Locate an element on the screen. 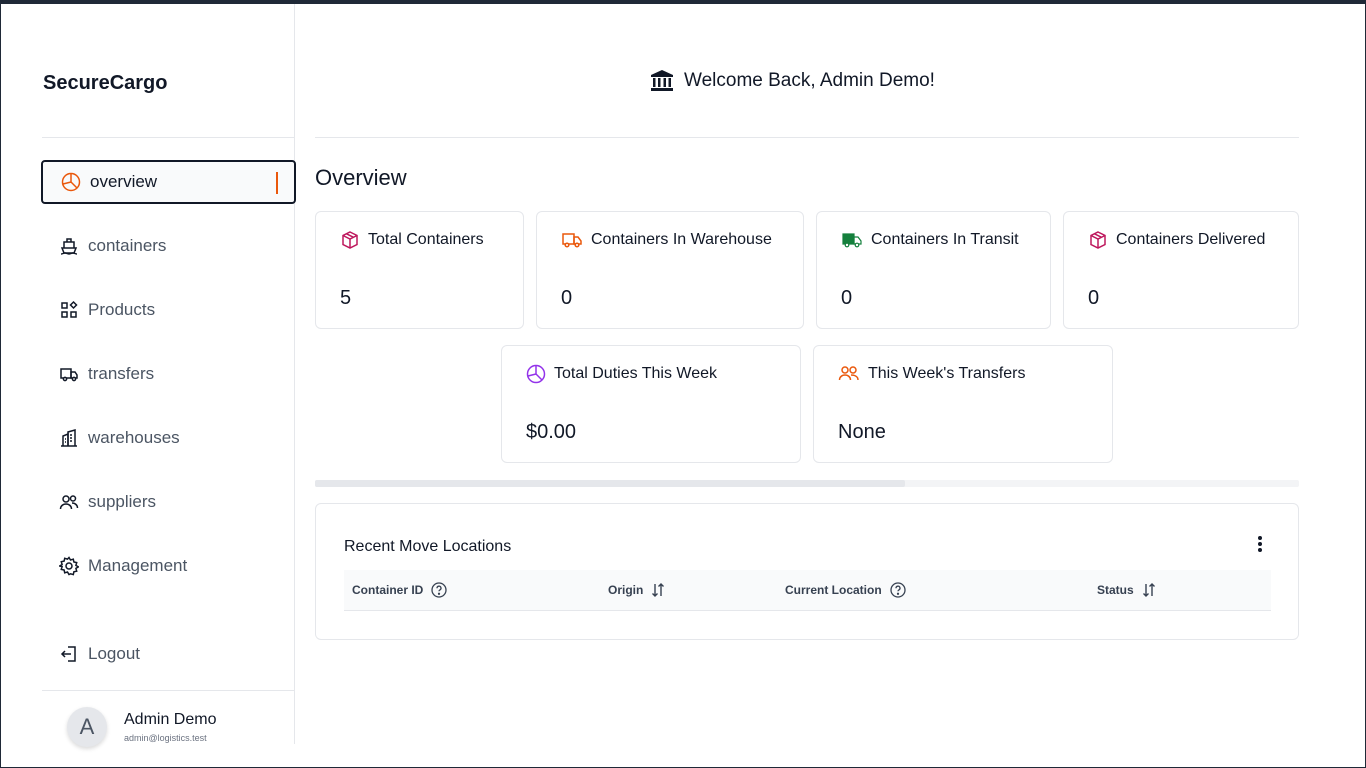  stat-card-total-duties: Total Duties This Week $0.00 is located at coordinates (651, 404).